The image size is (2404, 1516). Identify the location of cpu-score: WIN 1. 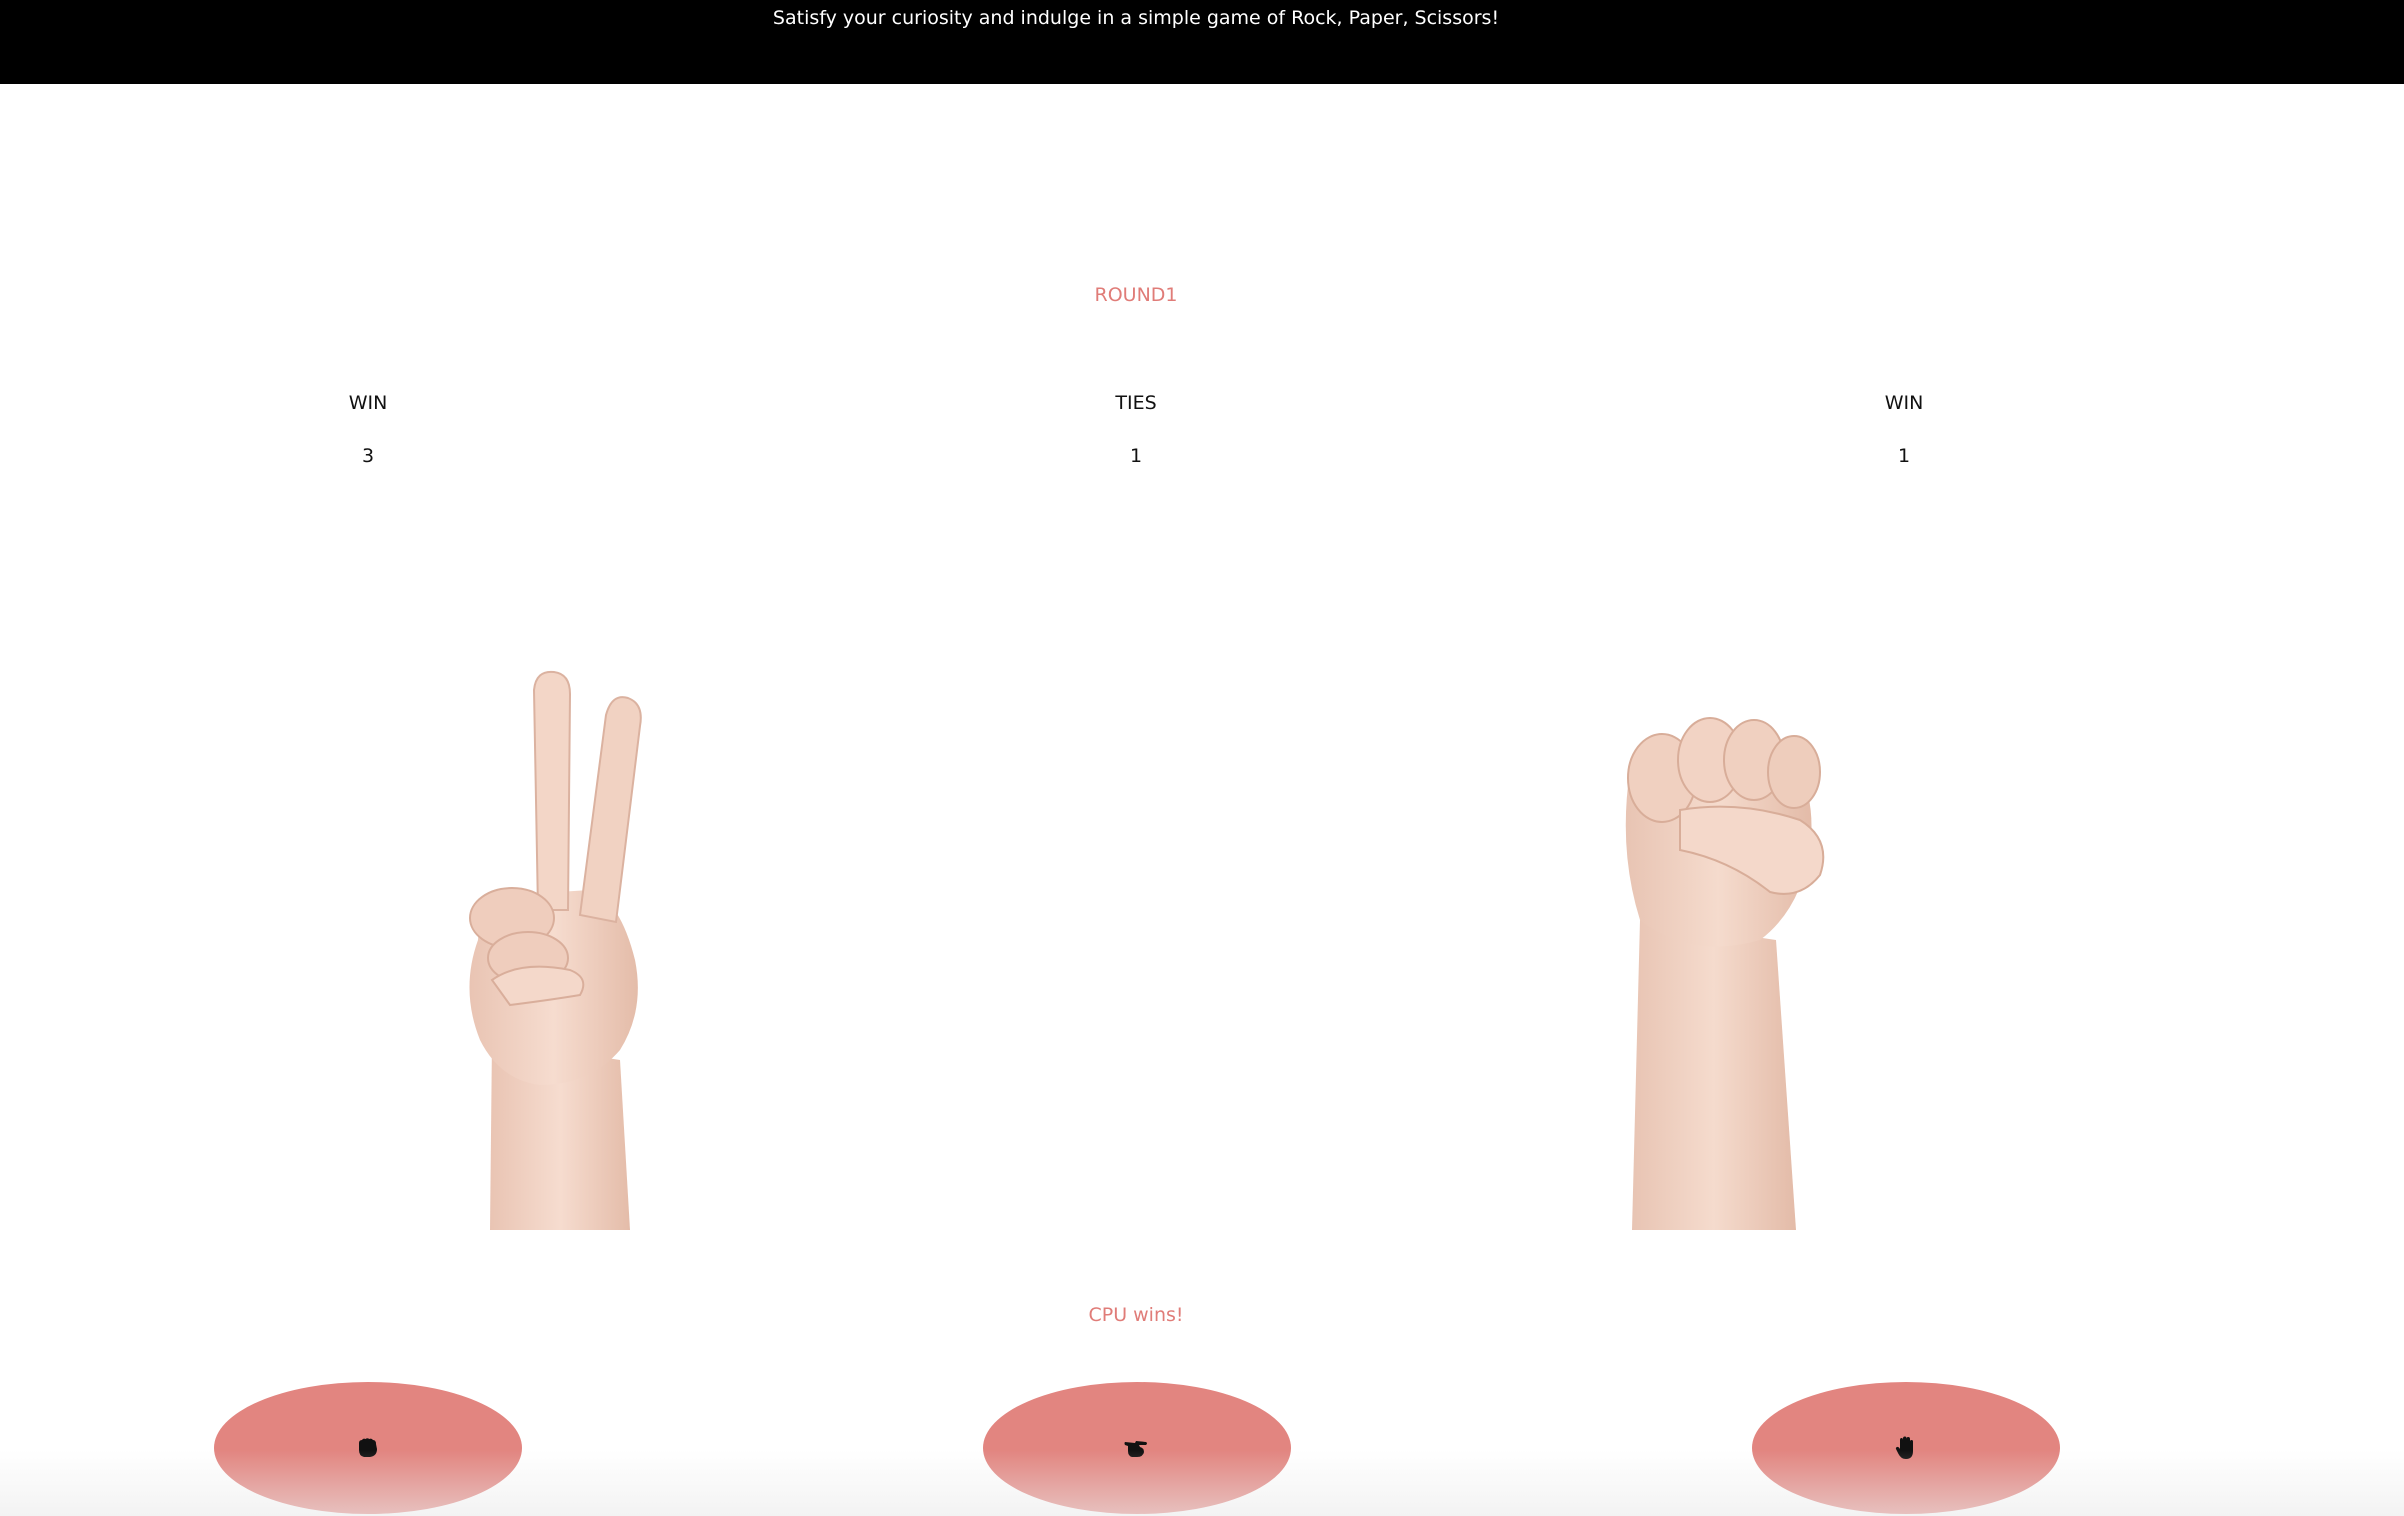
(1904, 429).